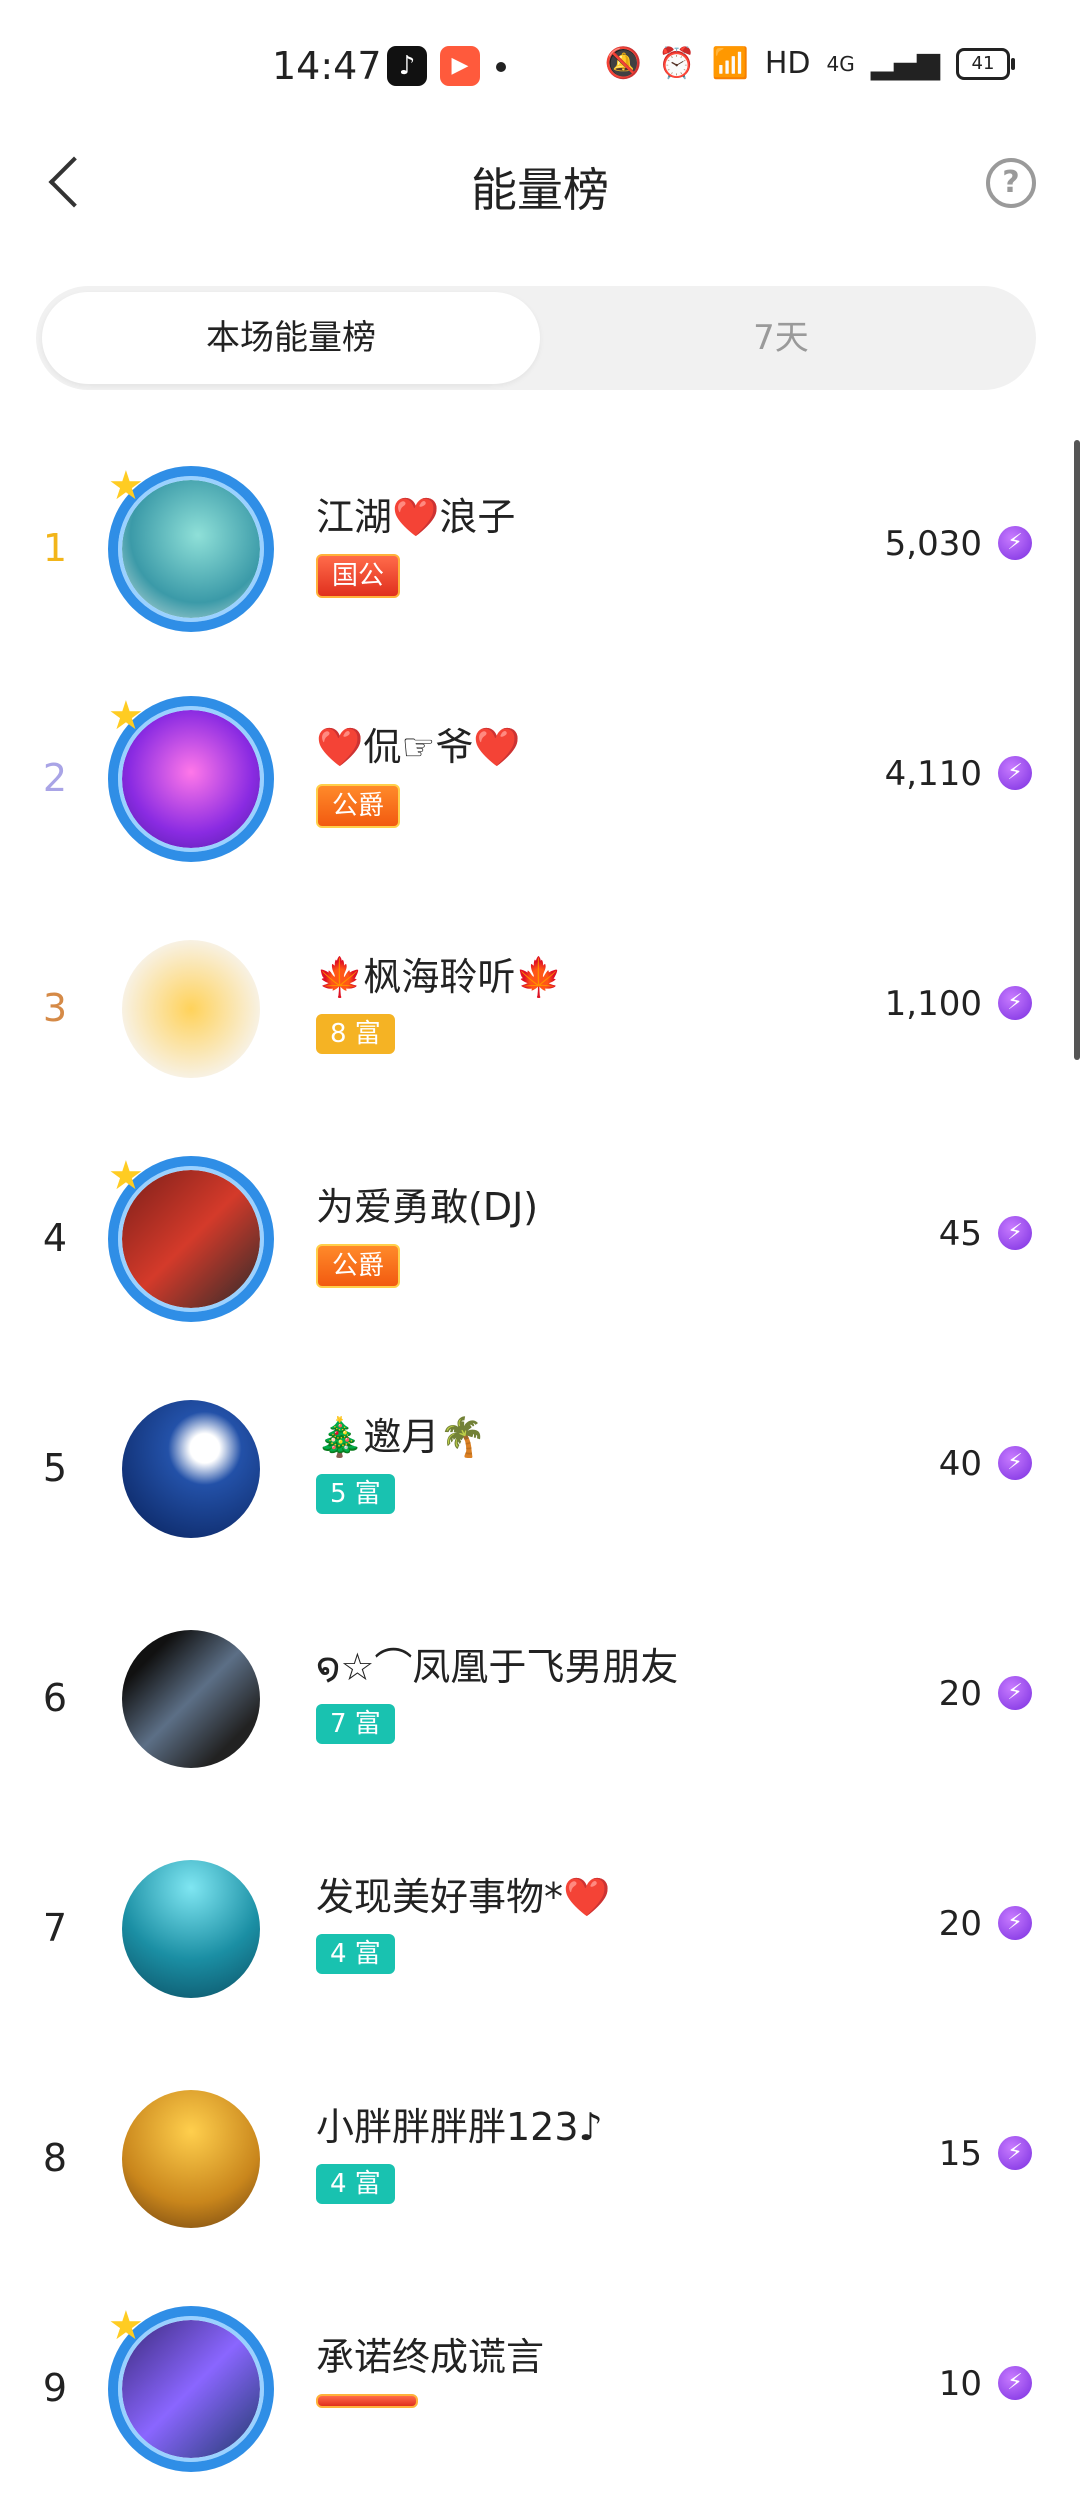  I want to click on list-item: 8 小胖胖胖胖123♪ 4 富 15 ⚡, so click(540, 2151).